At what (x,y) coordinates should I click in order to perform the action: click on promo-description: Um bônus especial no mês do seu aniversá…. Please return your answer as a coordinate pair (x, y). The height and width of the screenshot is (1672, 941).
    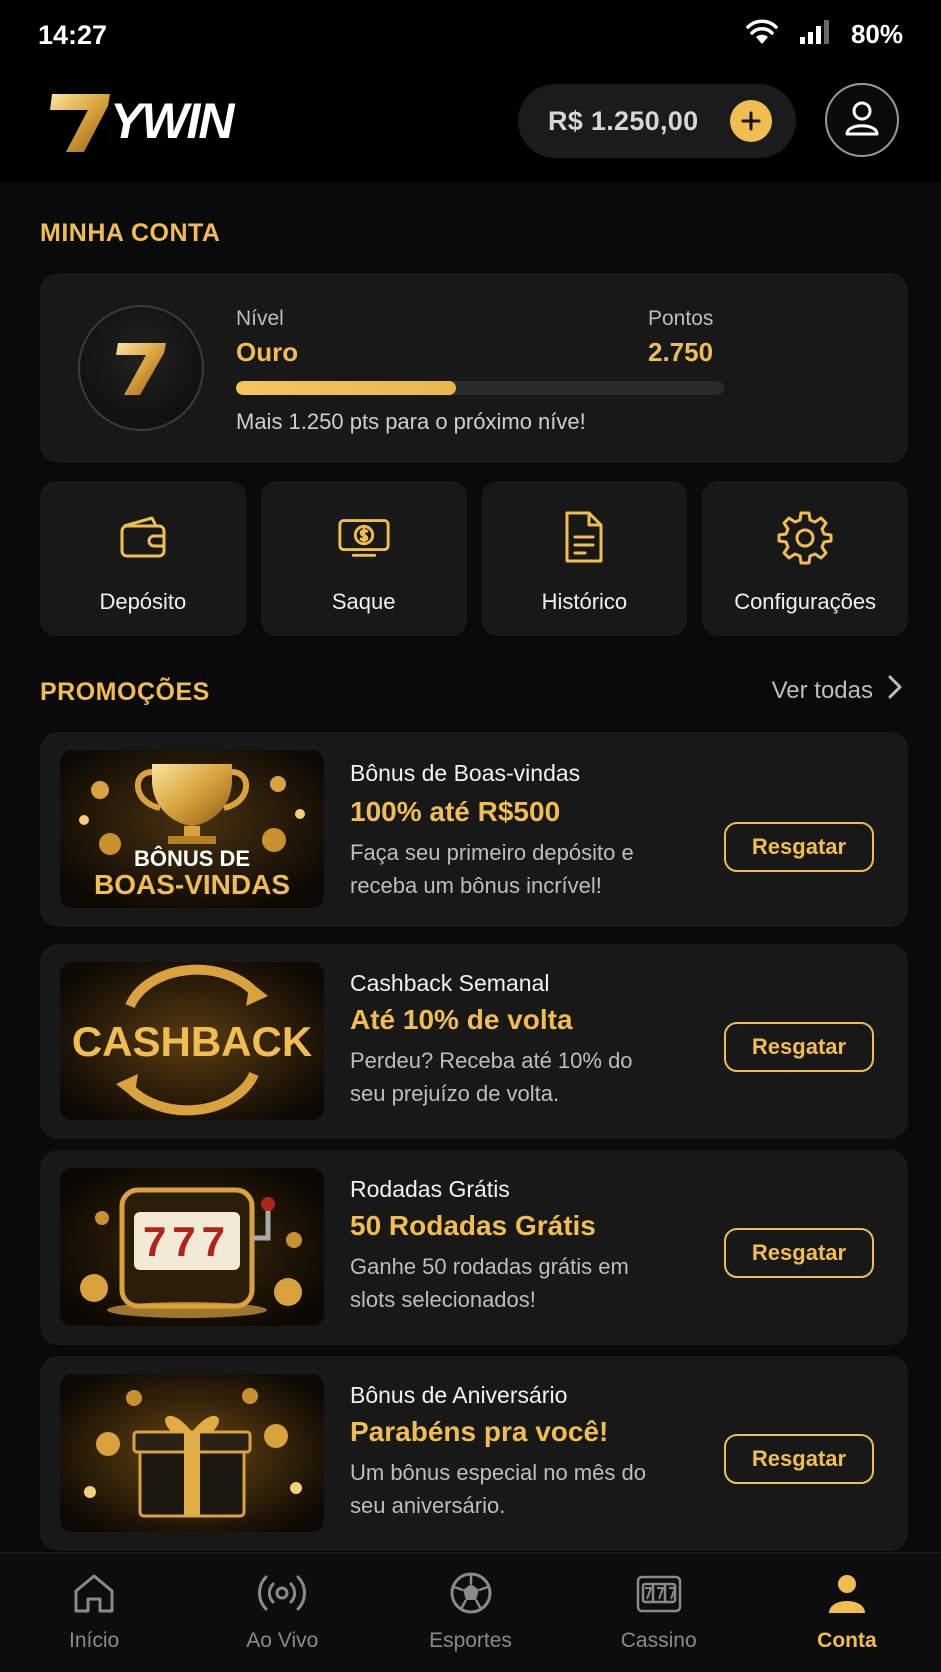
    Looking at the image, I should click on (498, 1489).